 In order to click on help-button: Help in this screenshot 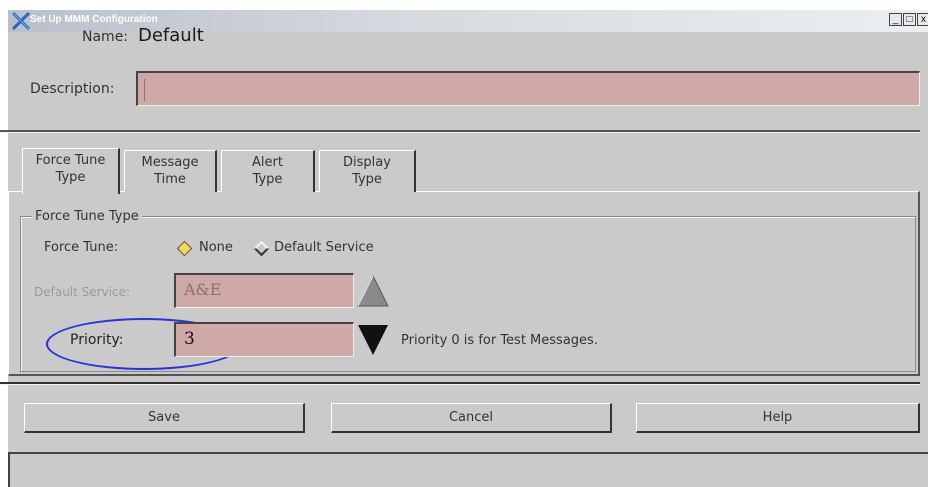, I will do `click(778, 418)`.